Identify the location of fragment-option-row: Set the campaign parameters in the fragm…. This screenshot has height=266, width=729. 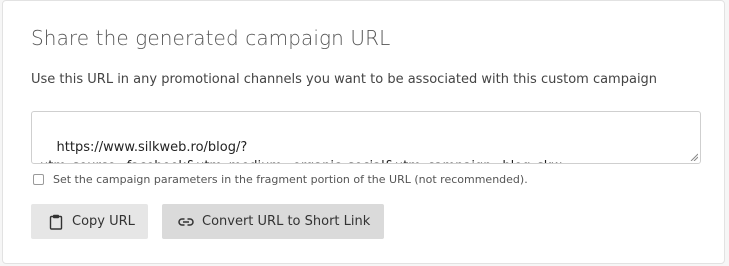
(280, 179).